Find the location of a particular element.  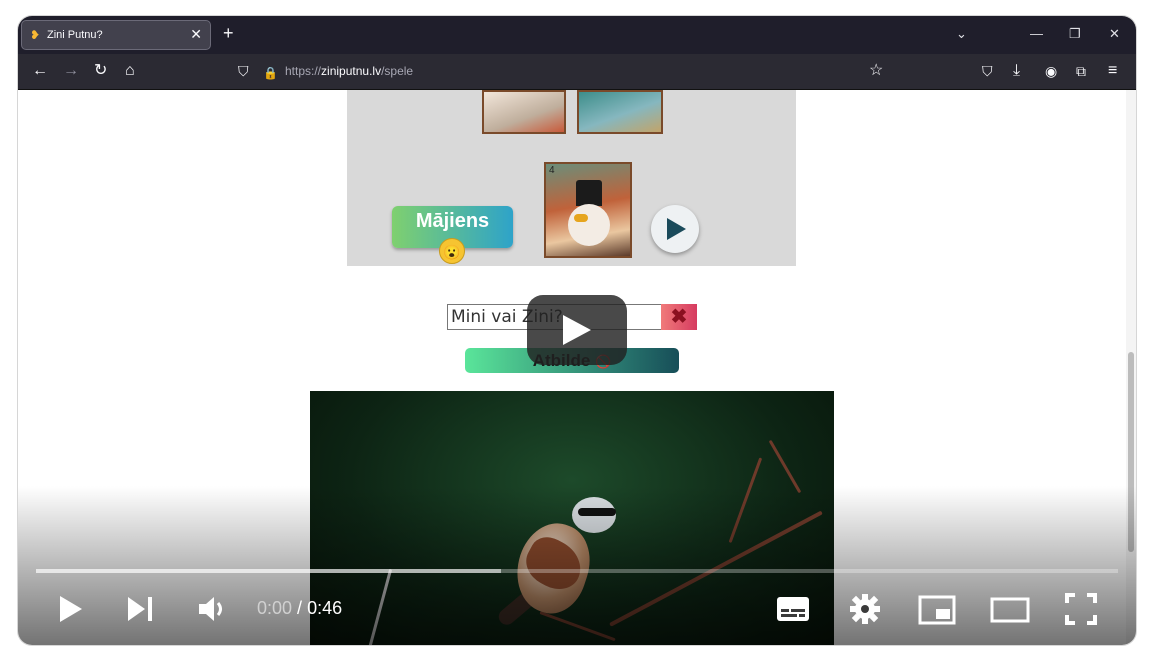

next-card-play-button is located at coordinates (675, 229).